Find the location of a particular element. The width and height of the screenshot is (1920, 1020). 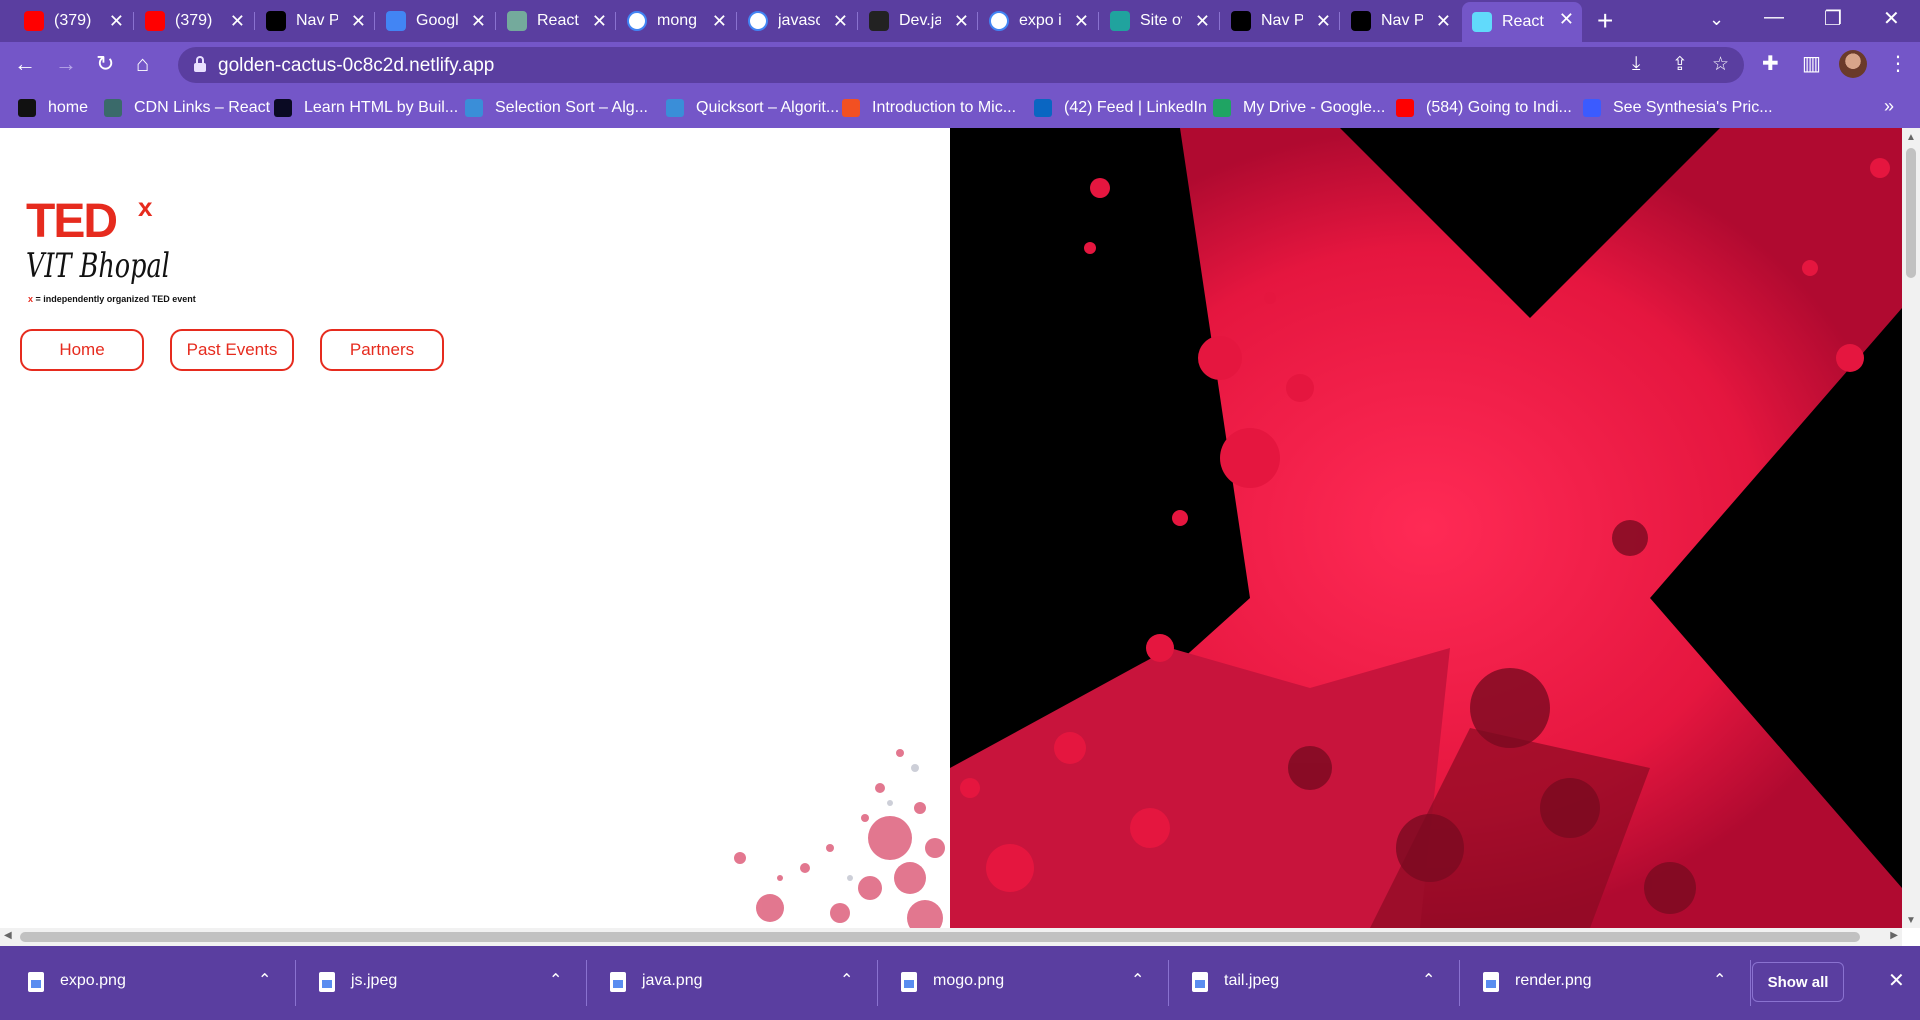

logo-brand: TED is located at coordinates (72, 221).